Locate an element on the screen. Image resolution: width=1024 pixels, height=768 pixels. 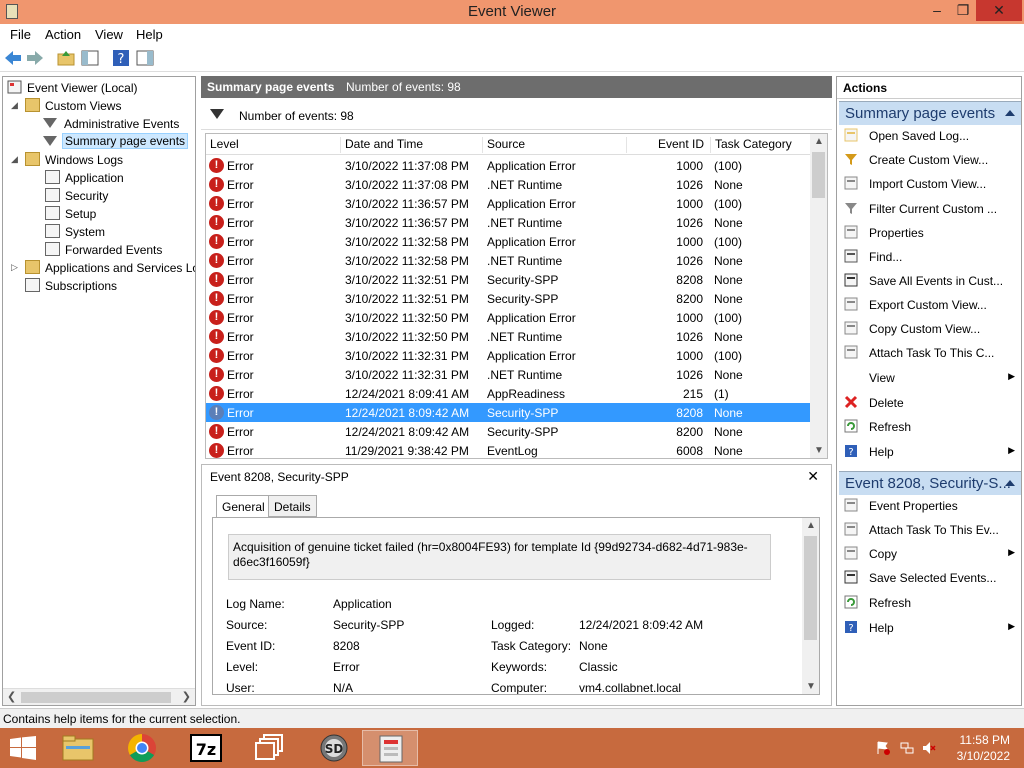
column-header-source: Source is located at coordinates (503, 145).